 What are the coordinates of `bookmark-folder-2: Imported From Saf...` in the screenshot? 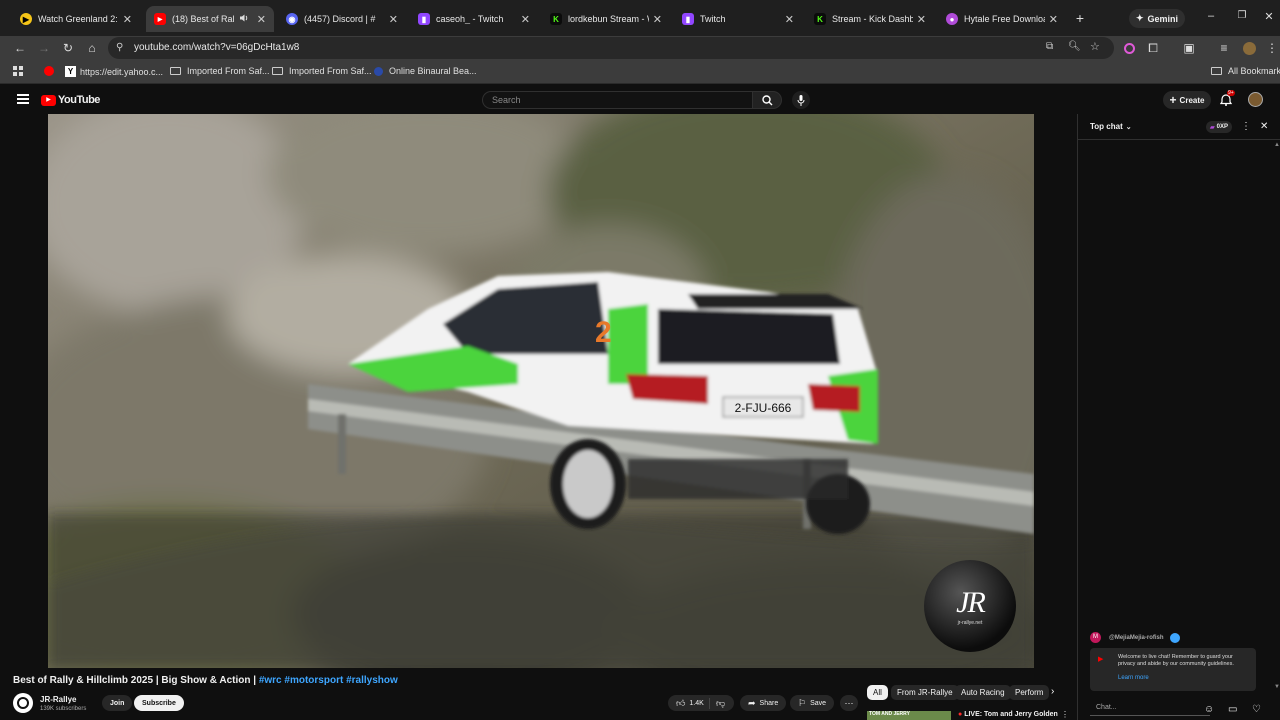 It's located at (322, 71).